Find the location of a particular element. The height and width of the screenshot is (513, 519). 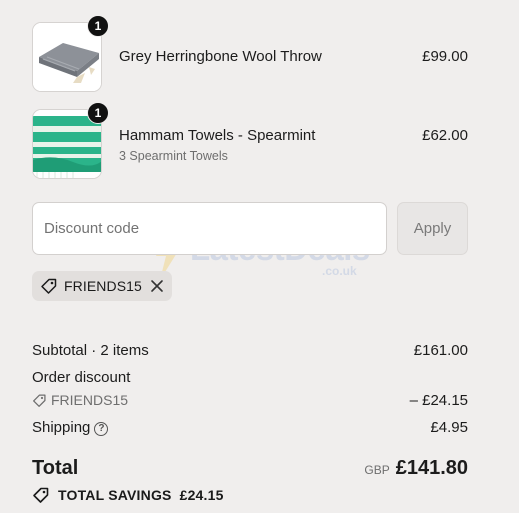

watermark-subtext: .co.uk is located at coordinates (339, 271).